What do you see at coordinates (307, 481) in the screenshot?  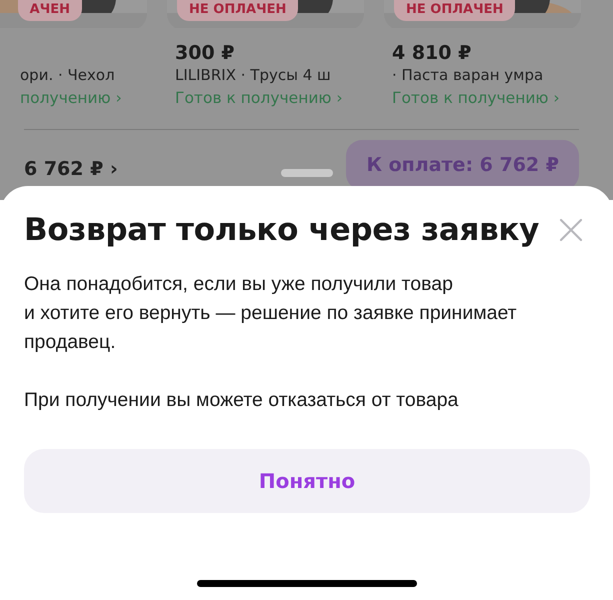 I see `ok-button: Понятно` at bounding box center [307, 481].